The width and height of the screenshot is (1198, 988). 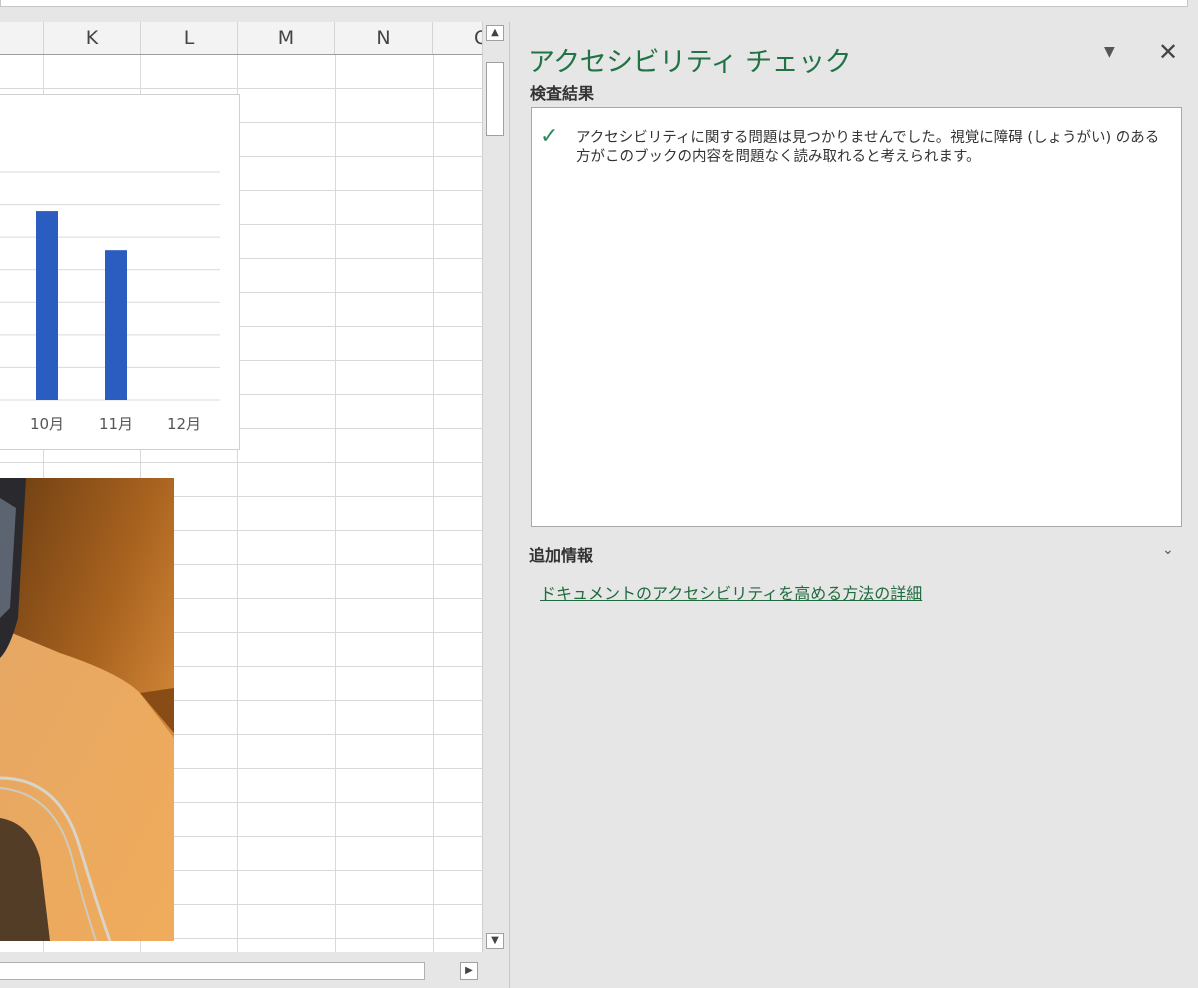 I want to click on column-header-l: L, so click(x=189, y=38).